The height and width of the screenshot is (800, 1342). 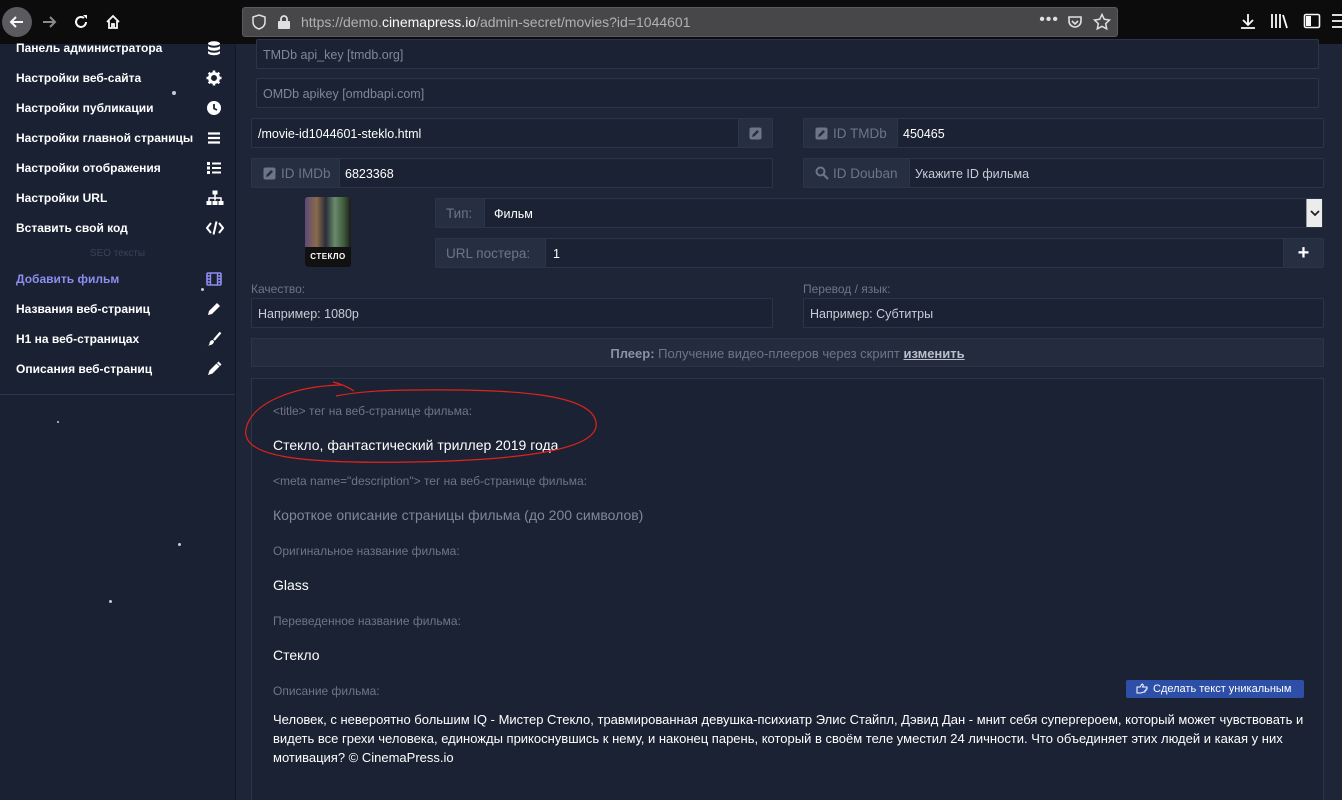 What do you see at coordinates (214, 279) in the screenshot?
I see `film-icon` at bounding box center [214, 279].